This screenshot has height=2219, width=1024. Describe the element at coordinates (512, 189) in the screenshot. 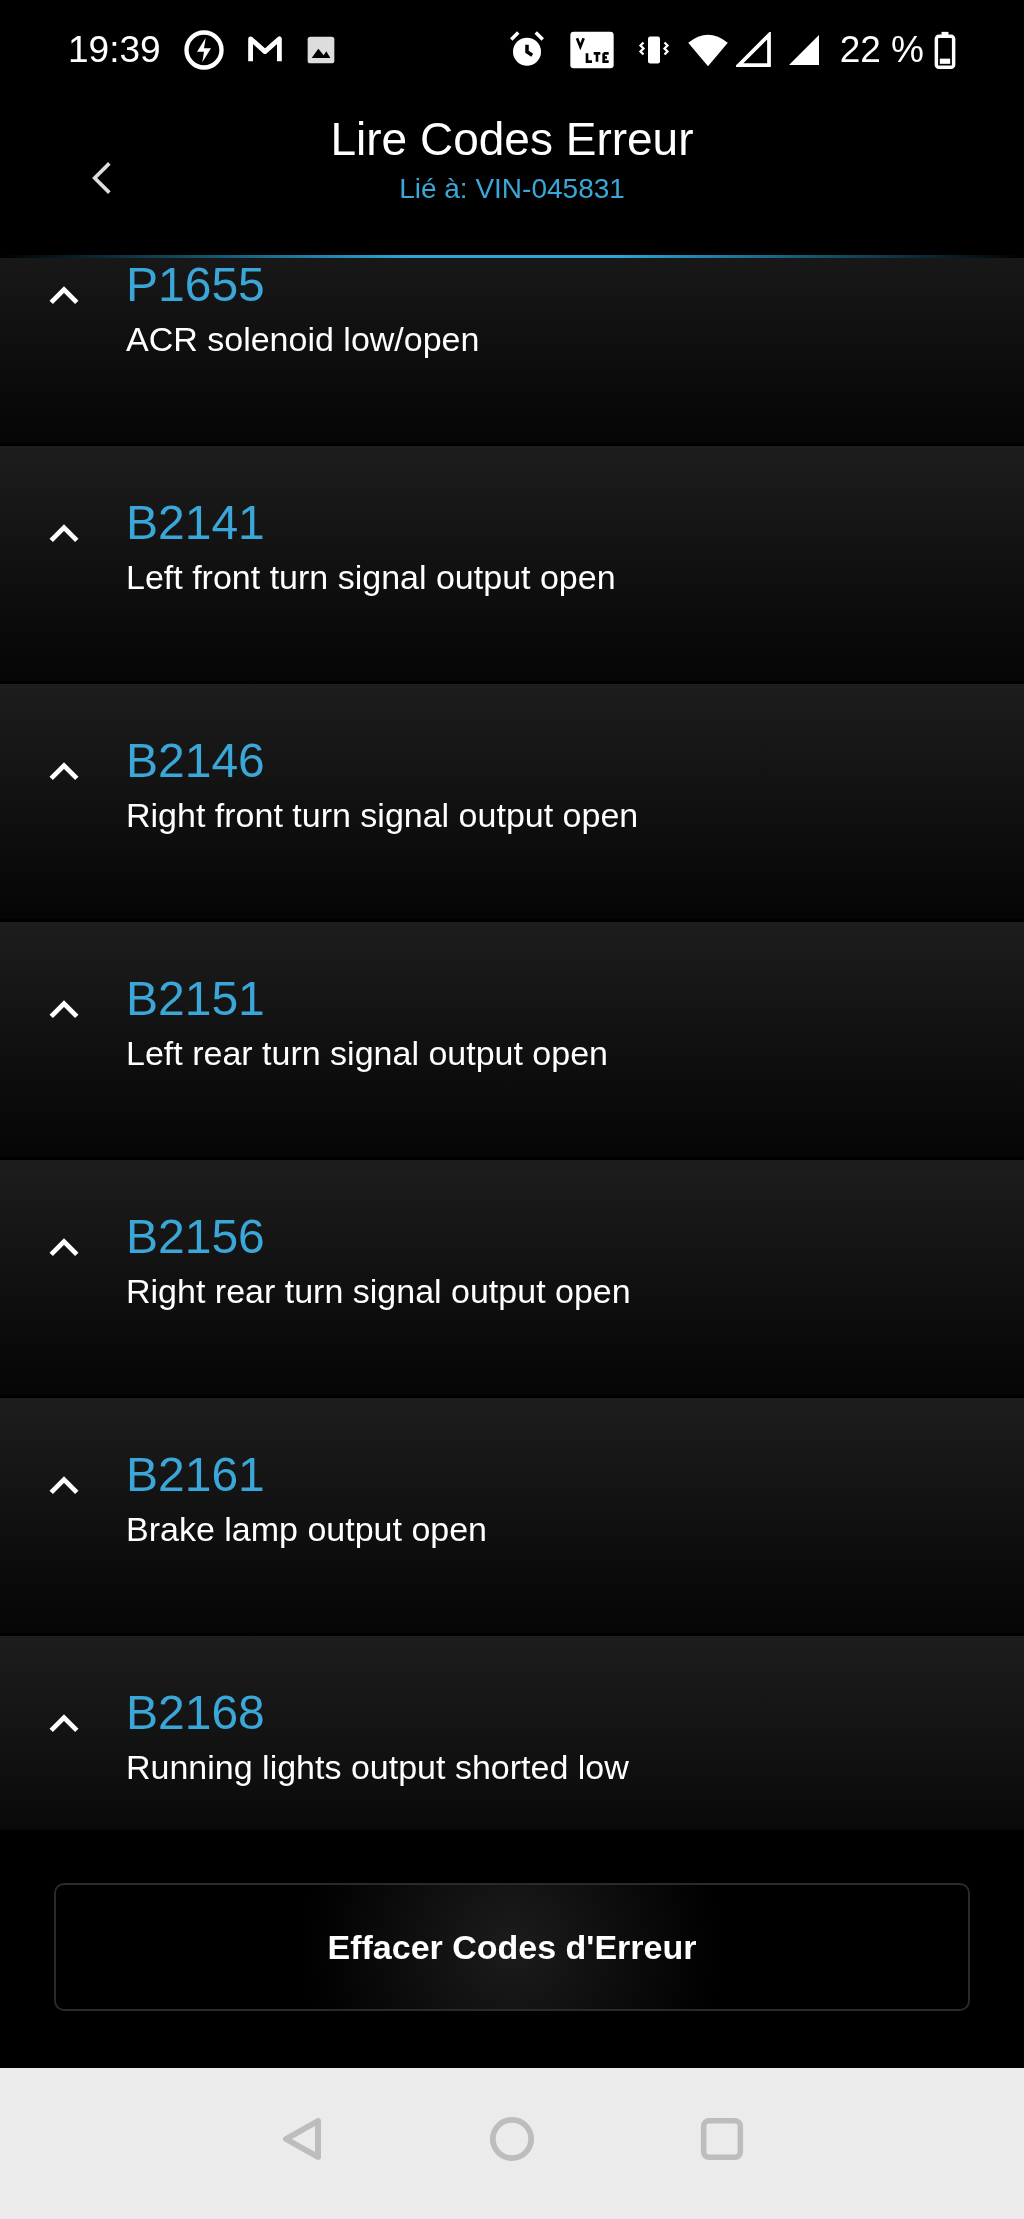

I see `vehicle-subtitle: Lié à: VIN-045831` at that location.